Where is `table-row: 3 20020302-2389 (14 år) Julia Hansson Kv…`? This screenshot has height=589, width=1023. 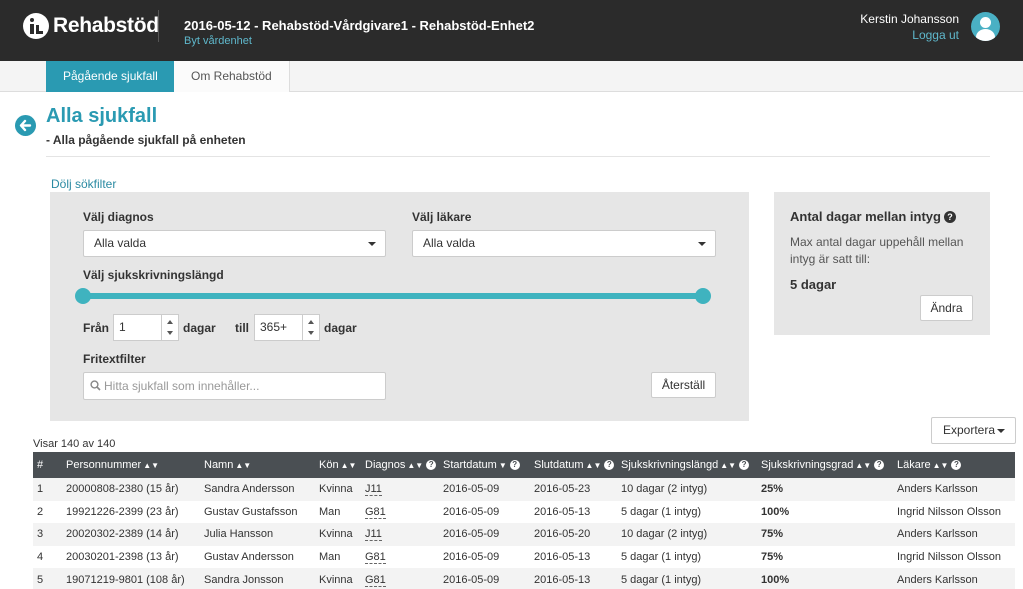 table-row: 3 20020302-2389 (14 år) Julia Hansson Kv… is located at coordinates (524, 534).